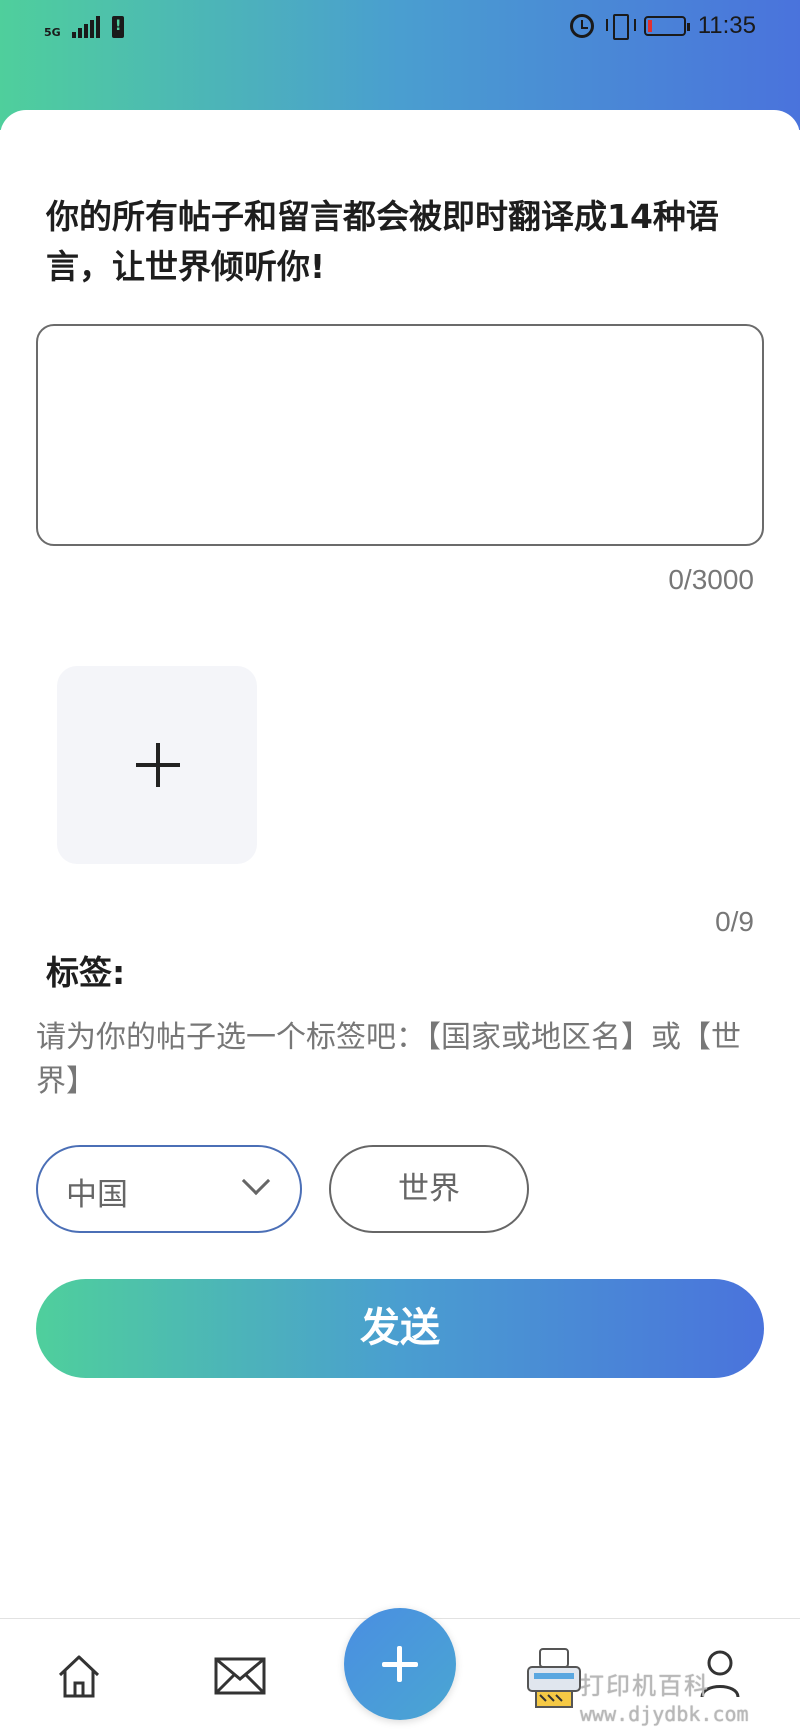  I want to click on country-select: 中国, so click(169, 1189).